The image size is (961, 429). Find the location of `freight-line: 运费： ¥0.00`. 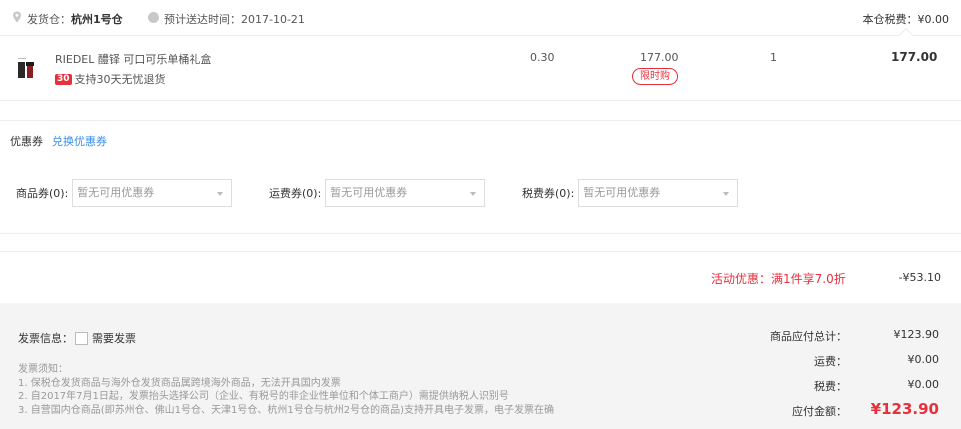

freight-line: 运费： ¥0.00 is located at coordinates (839, 365).